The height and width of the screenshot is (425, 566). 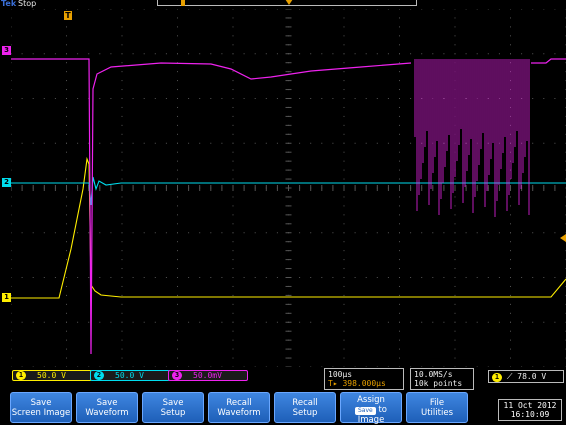 I want to click on date-time-display: 11 Oct 2012 16:10:09, so click(x=530, y=410).